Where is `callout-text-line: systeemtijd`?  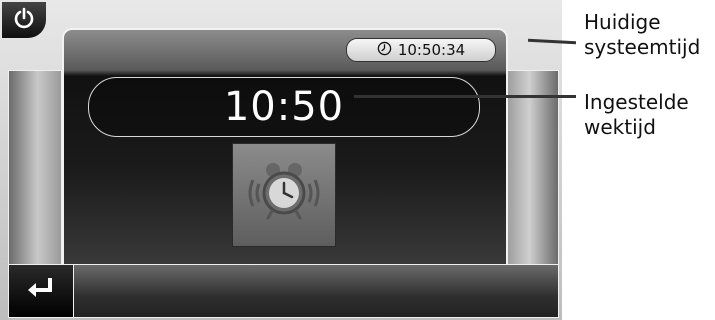
callout-text-line: systeemtijd is located at coordinates (642, 47).